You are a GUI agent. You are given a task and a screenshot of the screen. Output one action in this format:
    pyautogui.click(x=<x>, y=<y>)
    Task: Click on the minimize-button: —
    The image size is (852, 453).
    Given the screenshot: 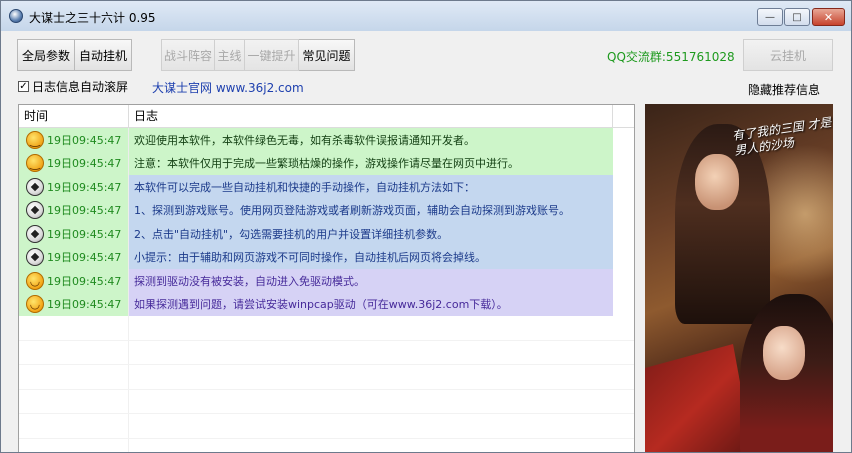 What is the action you would take?
    pyautogui.click(x=770, y=17)
    